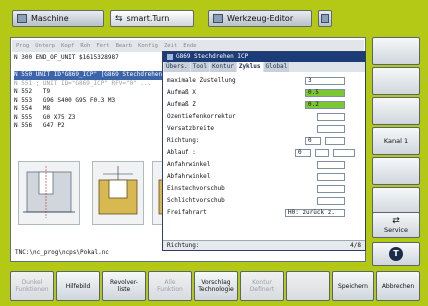  I want to click on help-image-overview, so click(49, 193).